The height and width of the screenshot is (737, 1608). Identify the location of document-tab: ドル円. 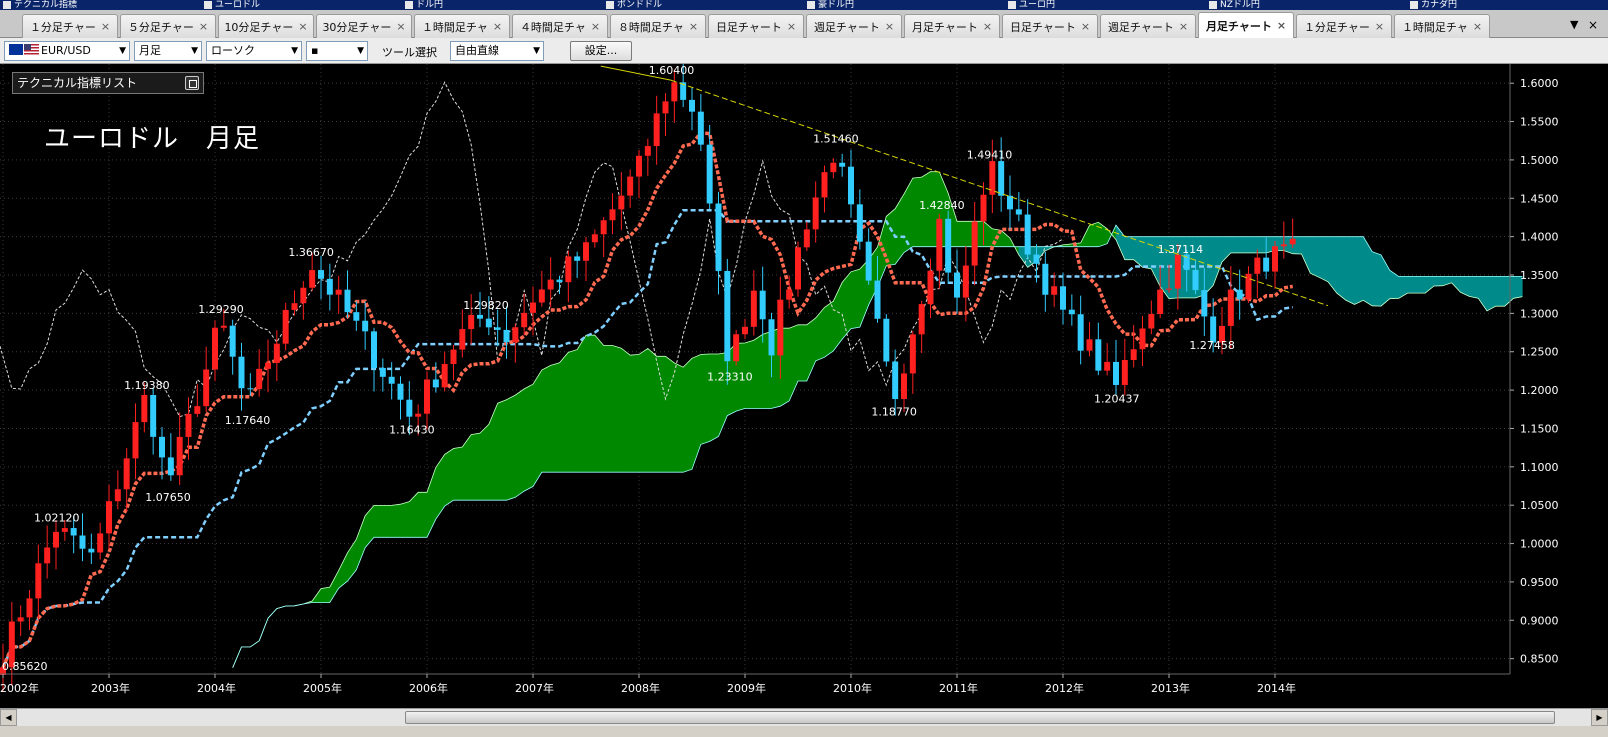
(502, 5).